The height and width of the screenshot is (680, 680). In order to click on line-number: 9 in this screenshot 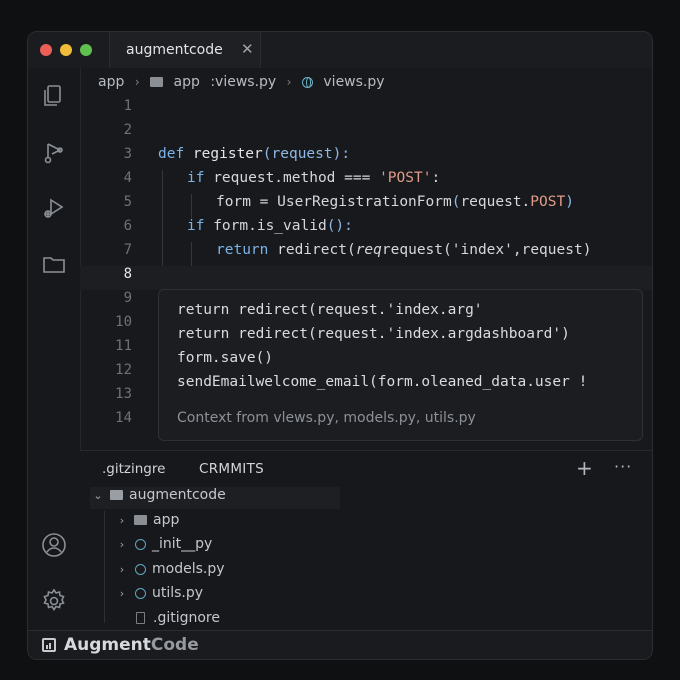, I will do `click(127, 298)`.